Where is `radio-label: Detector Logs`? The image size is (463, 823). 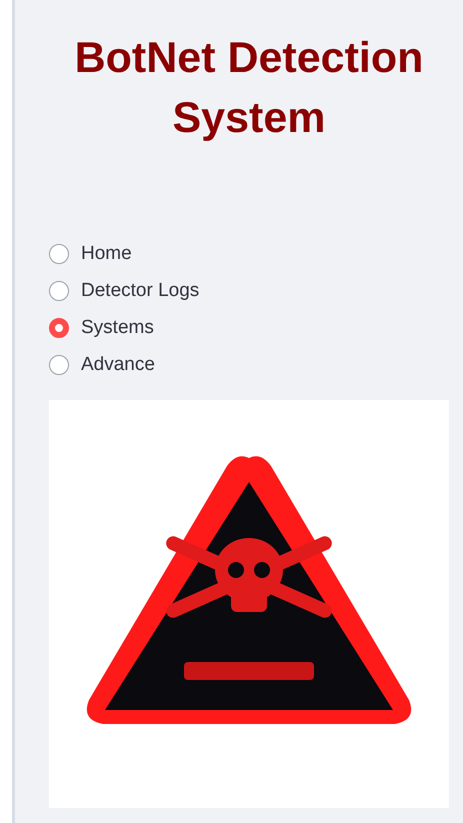 radio-label: Detector Logs is located at coordinates (140, 290).